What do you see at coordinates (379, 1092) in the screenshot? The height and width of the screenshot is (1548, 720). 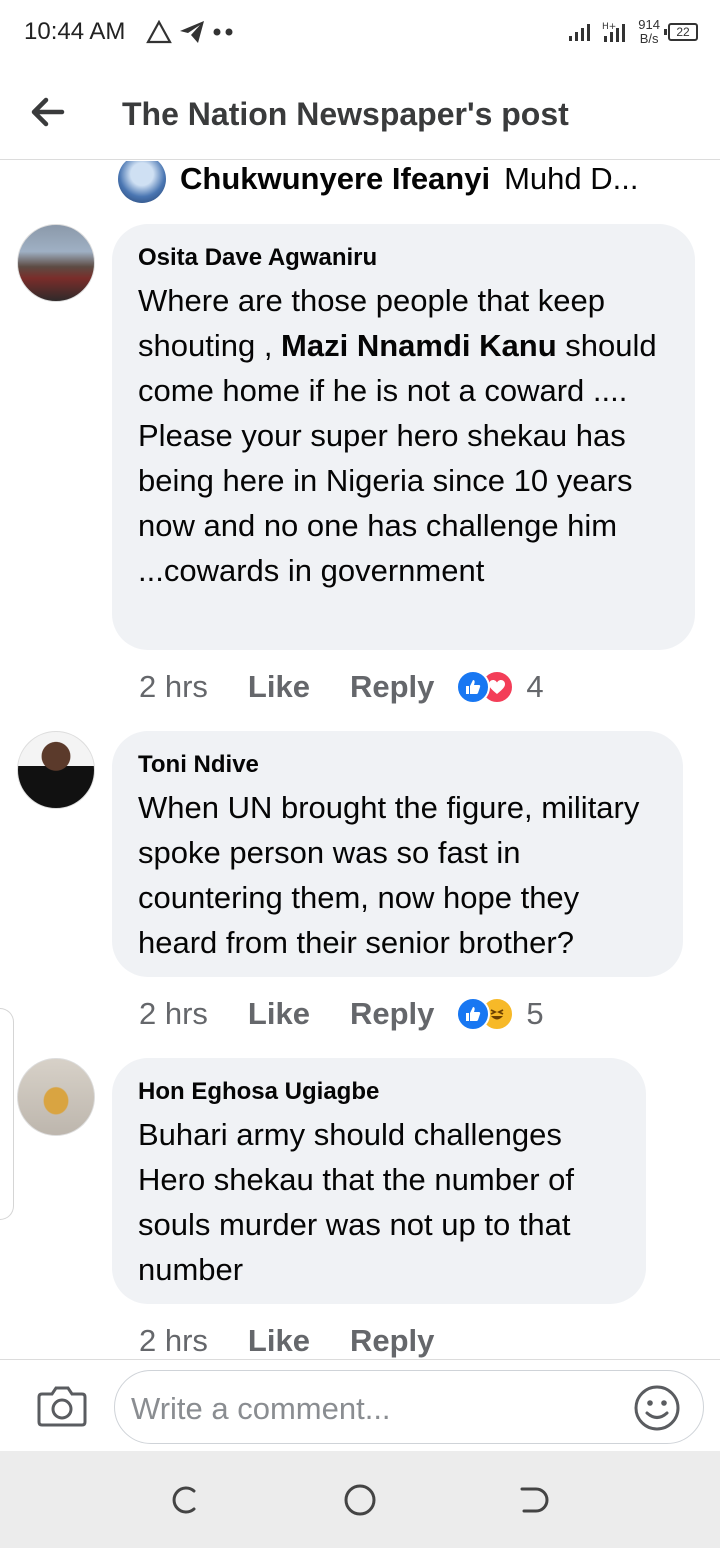 I see `comment-author: Hon Eghosa Ugiagbe` at bounding box center [379, 1092].